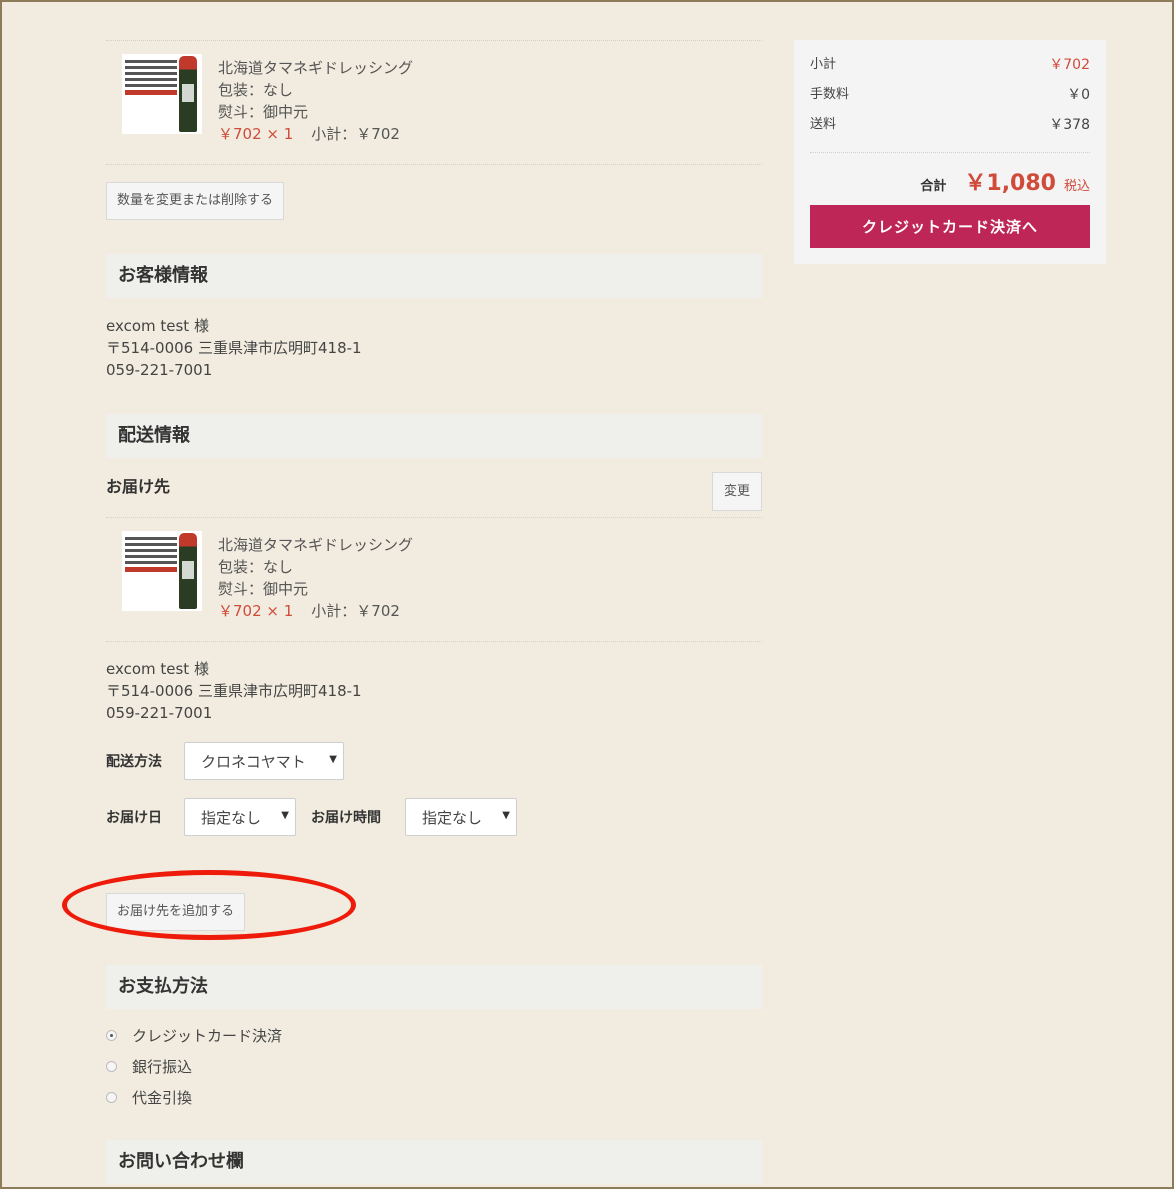 The width and height of the screenshot is (1174, 1189). I want to click on shipping-info-heading: 配送情報, so click(434, 436).